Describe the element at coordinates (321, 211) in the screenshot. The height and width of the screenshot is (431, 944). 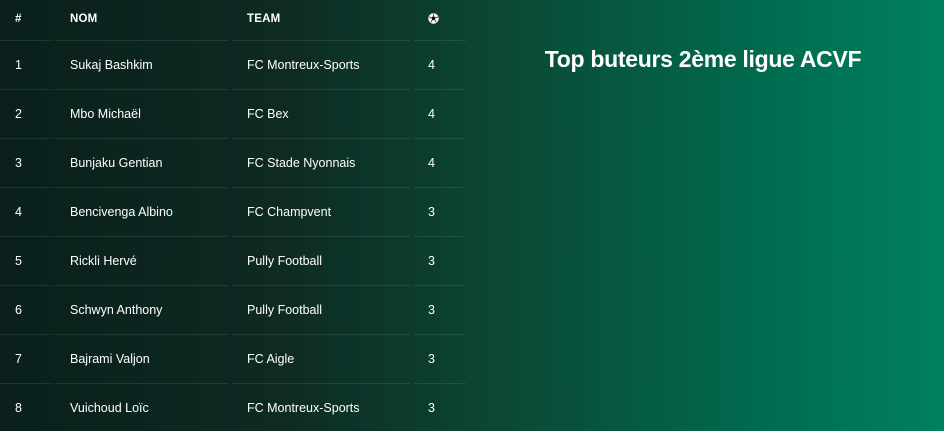
I see `row-team-name: FC Champvent` at that location.